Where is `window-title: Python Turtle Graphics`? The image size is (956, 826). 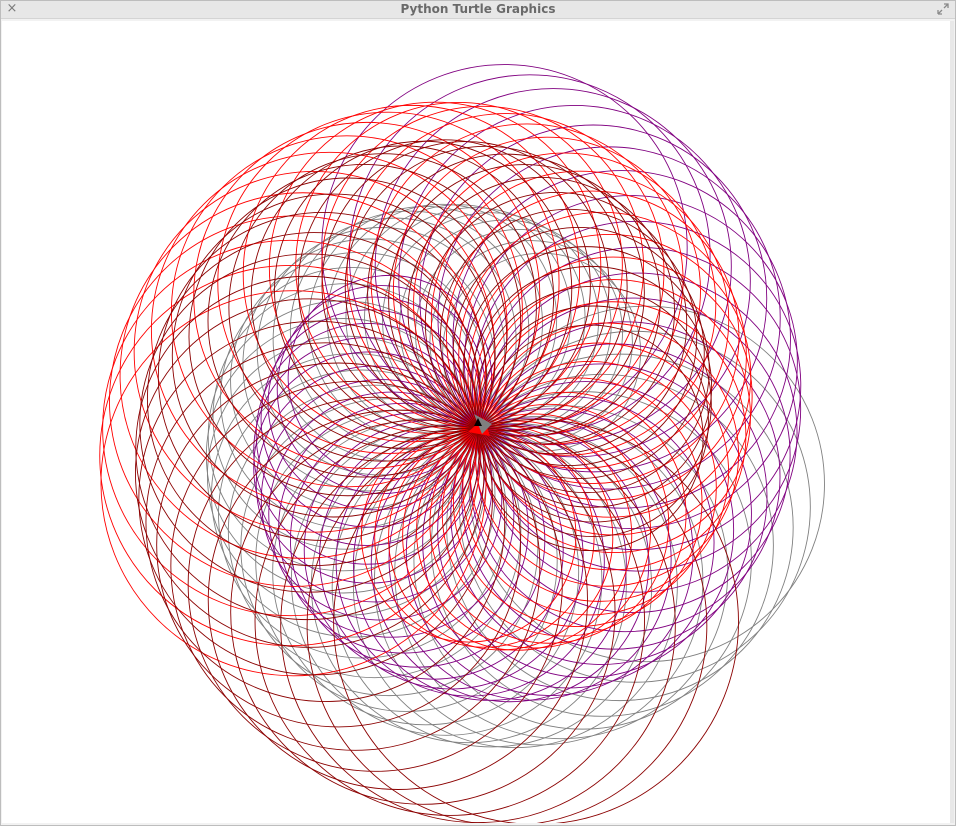 window-title: Python Turtle Graphics is located at coordinates (478, 9).